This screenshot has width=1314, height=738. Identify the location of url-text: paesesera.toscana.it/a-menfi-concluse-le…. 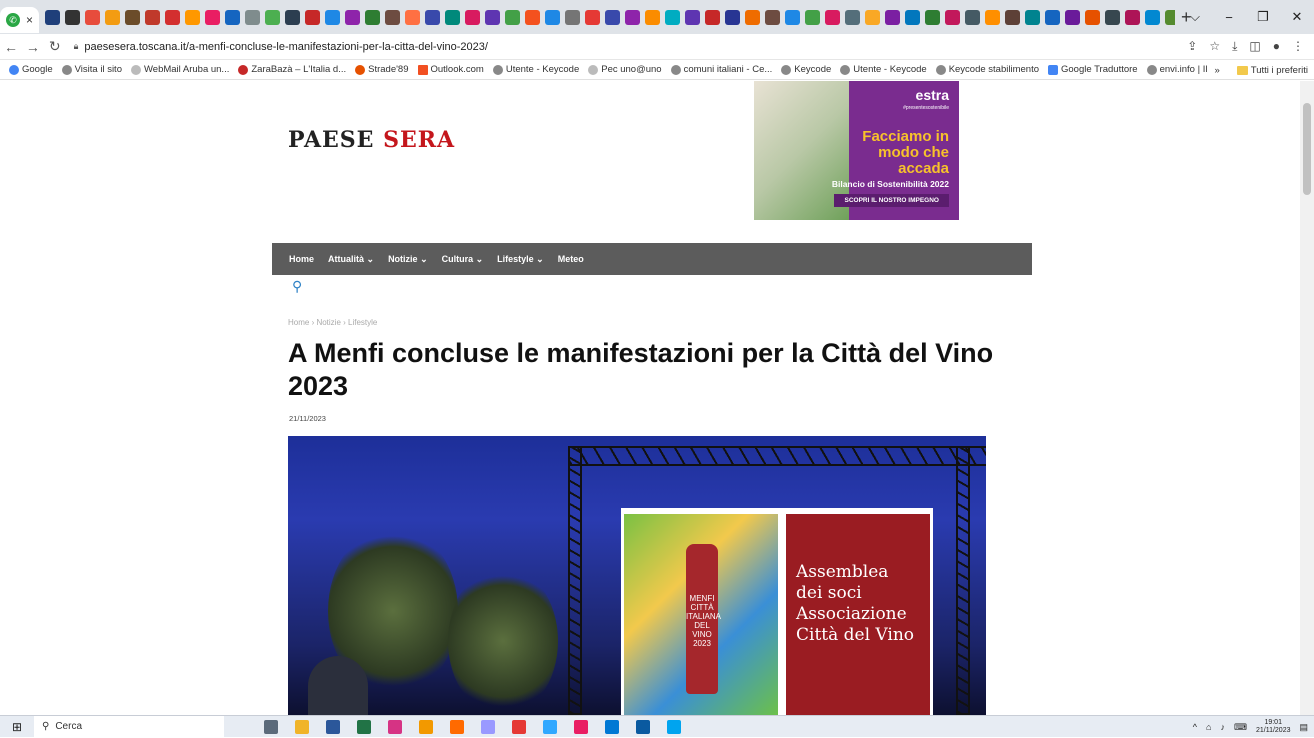
(286, 47).